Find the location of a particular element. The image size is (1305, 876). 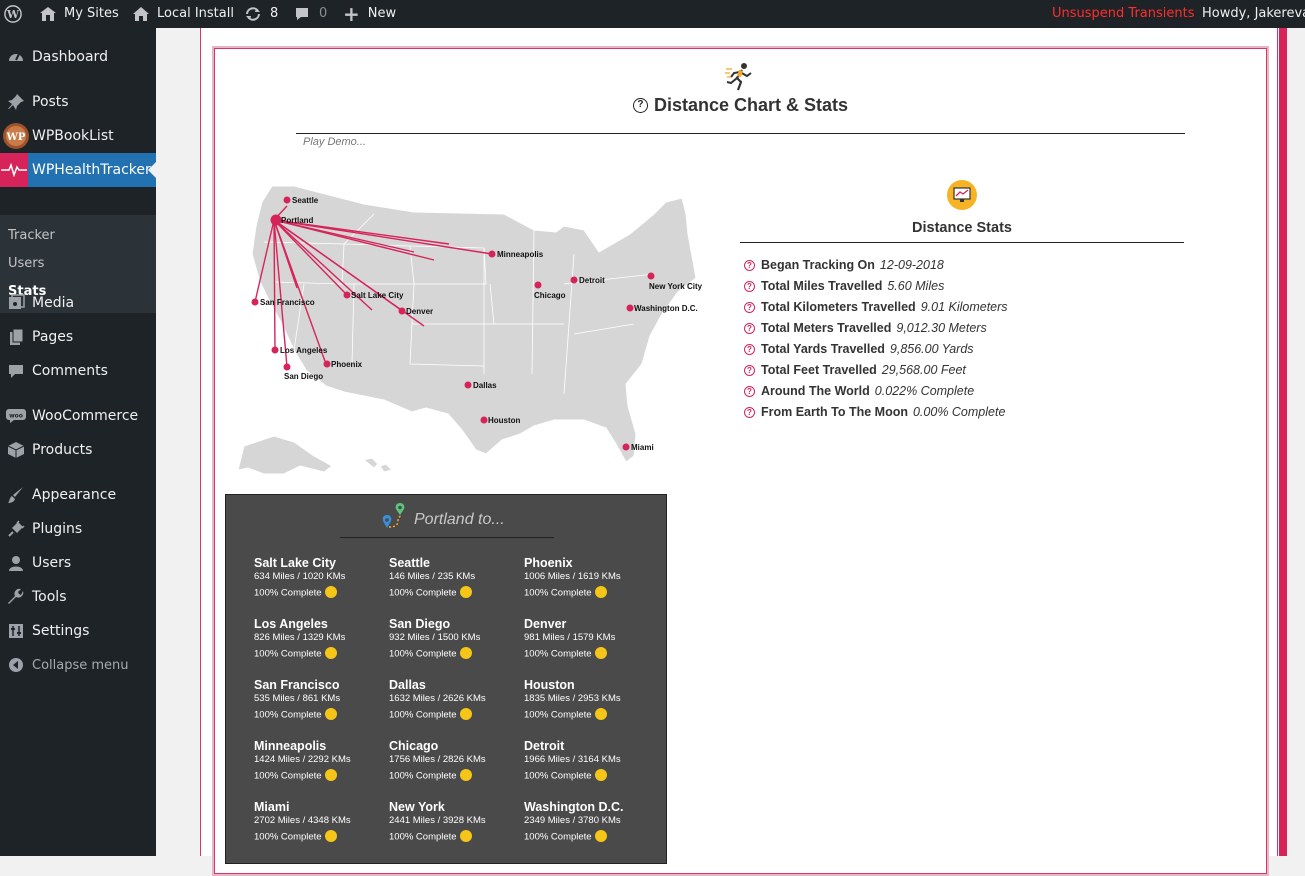

city-distance: 1424 Miles / 2292 KMs is located at coordinates (302, 759).